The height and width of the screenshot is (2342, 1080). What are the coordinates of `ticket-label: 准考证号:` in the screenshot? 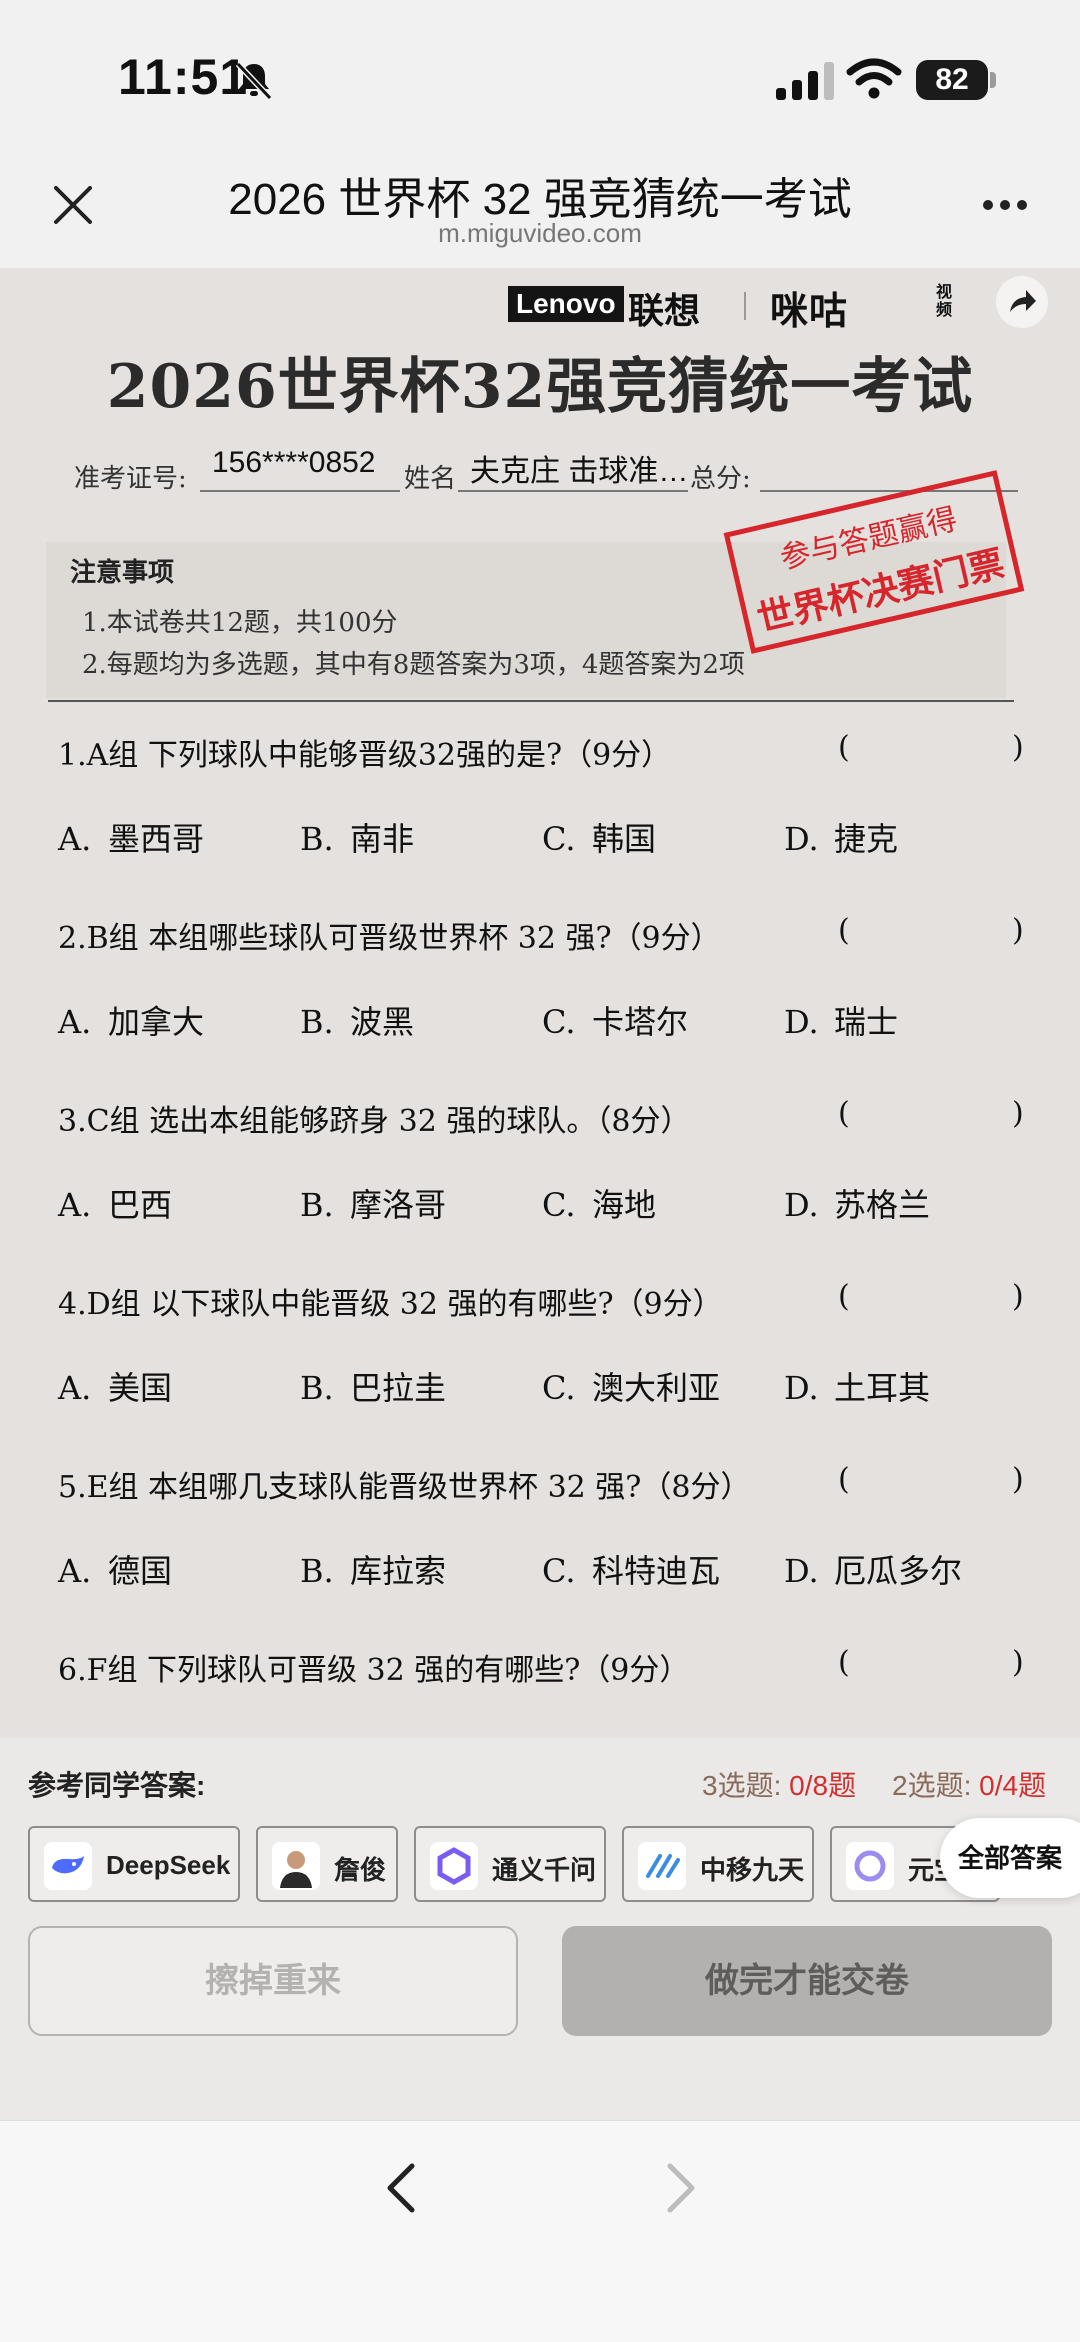 It's located at (130, 479).